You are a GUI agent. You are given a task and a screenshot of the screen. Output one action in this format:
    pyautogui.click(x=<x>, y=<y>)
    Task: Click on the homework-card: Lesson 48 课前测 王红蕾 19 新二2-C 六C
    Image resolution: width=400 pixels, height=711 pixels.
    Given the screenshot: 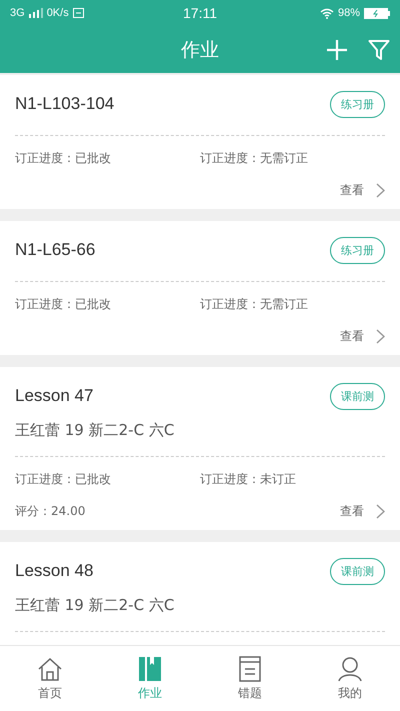 What is the action you would take?
    pyautogui.click(x=200, y=593)
    